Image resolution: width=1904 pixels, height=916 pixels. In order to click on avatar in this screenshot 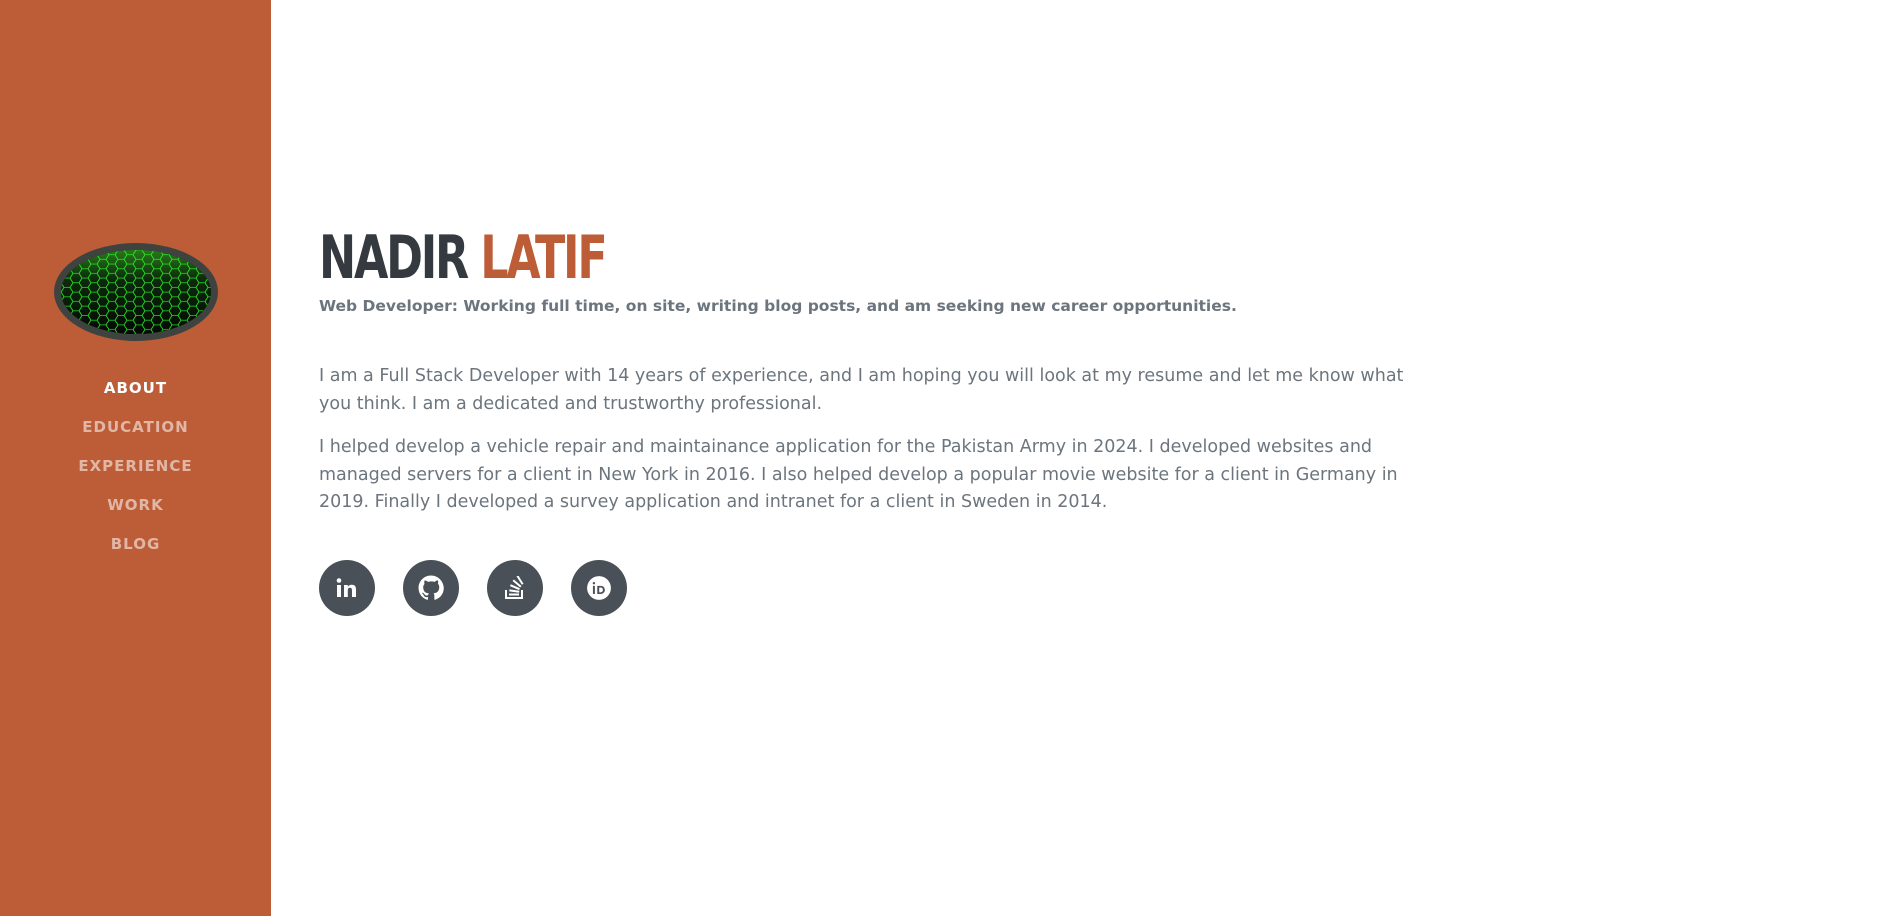, I will do `click(135, 291)`.